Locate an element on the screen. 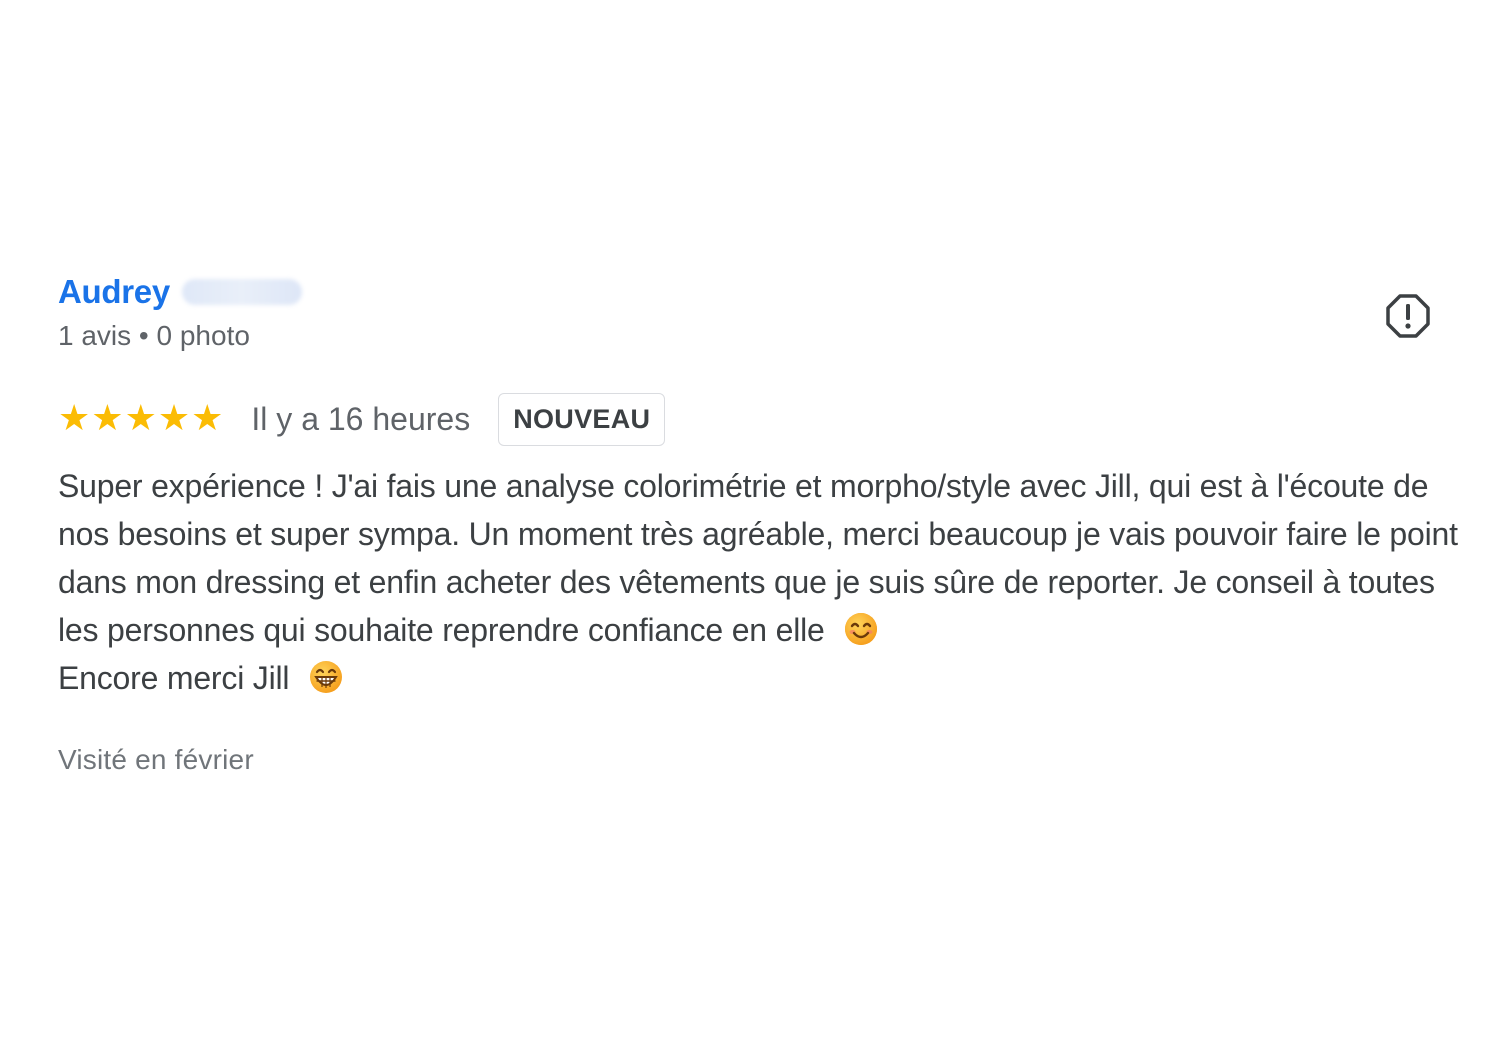 Image resolution: width=1500 pixels, height=1064 pixels. reviewer-header: Audrey is located at coordinates (758, 292).